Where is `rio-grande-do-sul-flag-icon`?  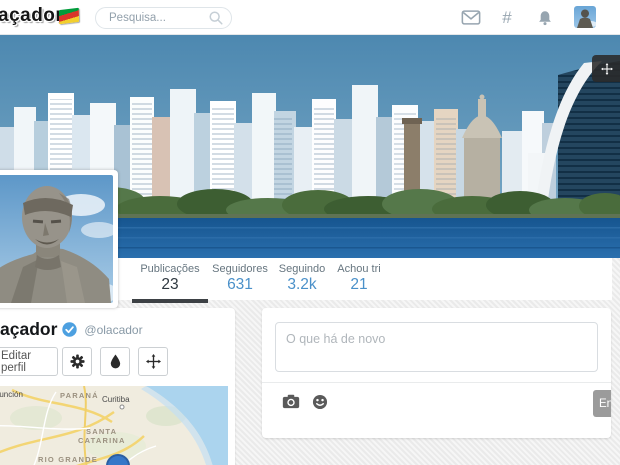
rio-grande-do-sul-flag-icon is located at coordinates (69, 16).